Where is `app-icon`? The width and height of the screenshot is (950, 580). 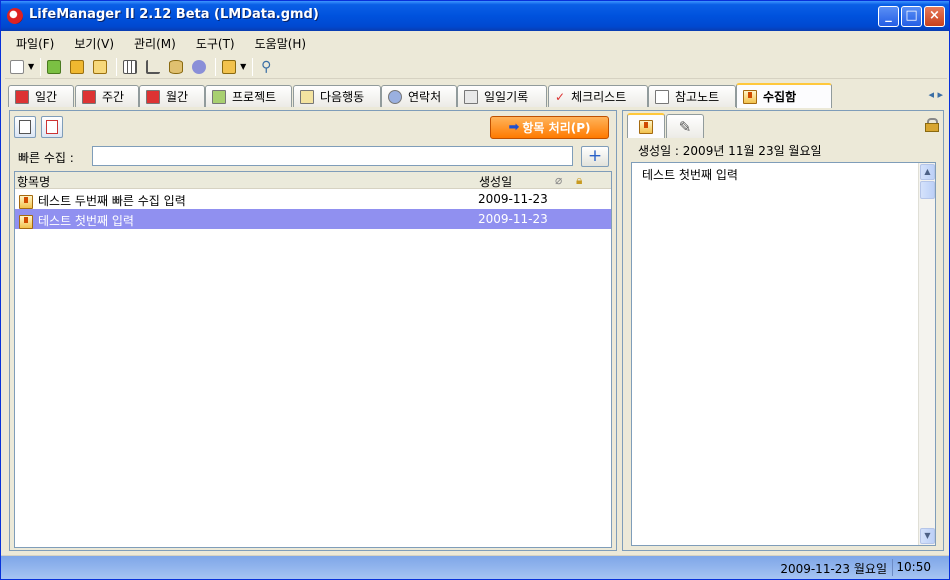 app-icon is located at coordinates (15, 16).